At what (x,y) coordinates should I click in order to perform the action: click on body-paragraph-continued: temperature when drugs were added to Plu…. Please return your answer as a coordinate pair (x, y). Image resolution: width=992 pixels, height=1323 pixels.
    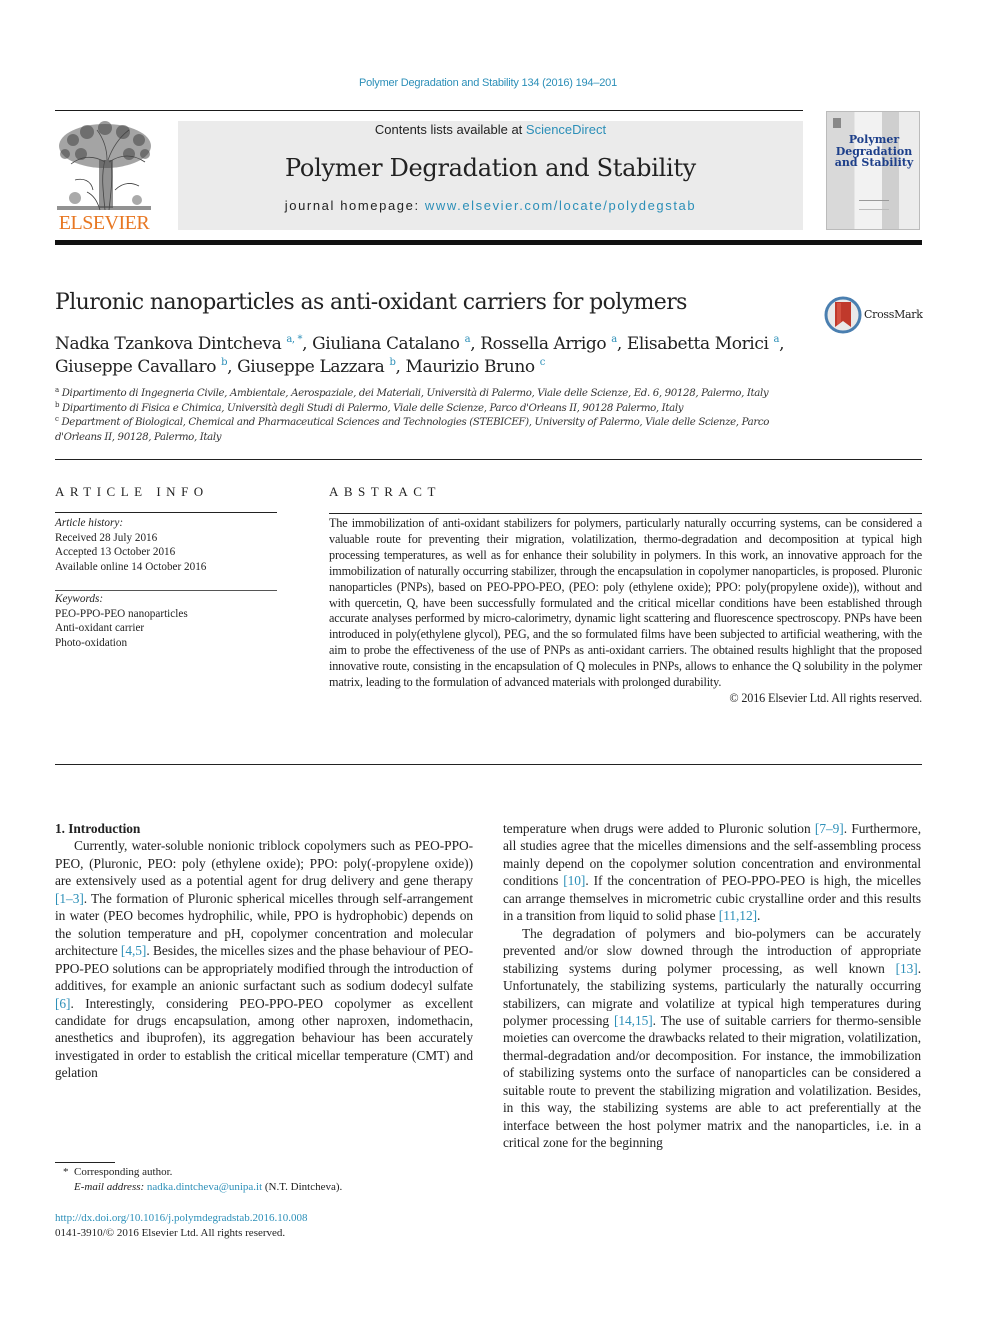
    Looking at the image, I should click on (712, 872).